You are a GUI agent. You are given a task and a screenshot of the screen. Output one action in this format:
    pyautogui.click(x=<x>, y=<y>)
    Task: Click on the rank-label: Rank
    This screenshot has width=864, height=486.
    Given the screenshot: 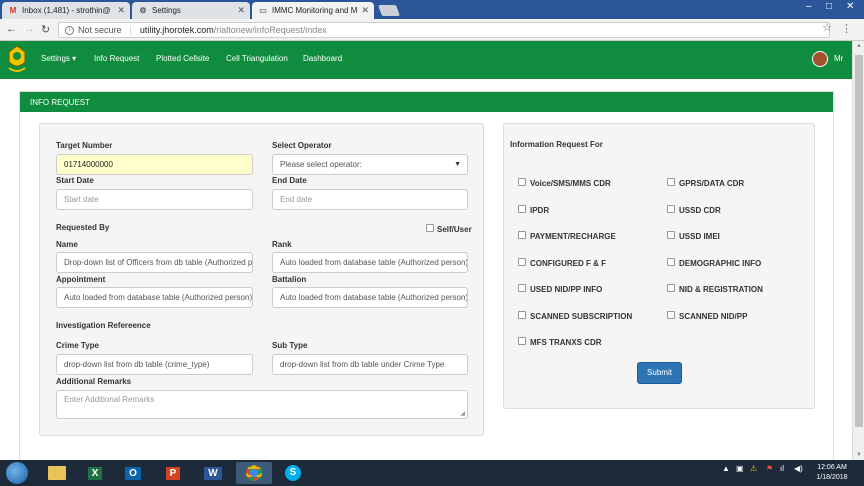 What is the action you would take?
    pyautogui.click(x=282, y=244)
    